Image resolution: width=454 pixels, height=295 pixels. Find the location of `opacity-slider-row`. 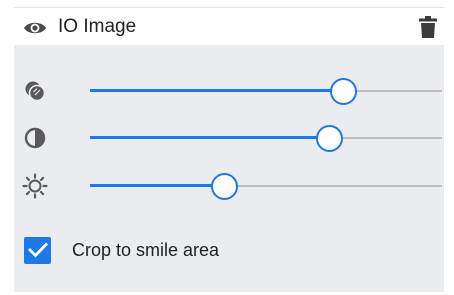

opacity-slider-row is located at coordinates (229, 91).